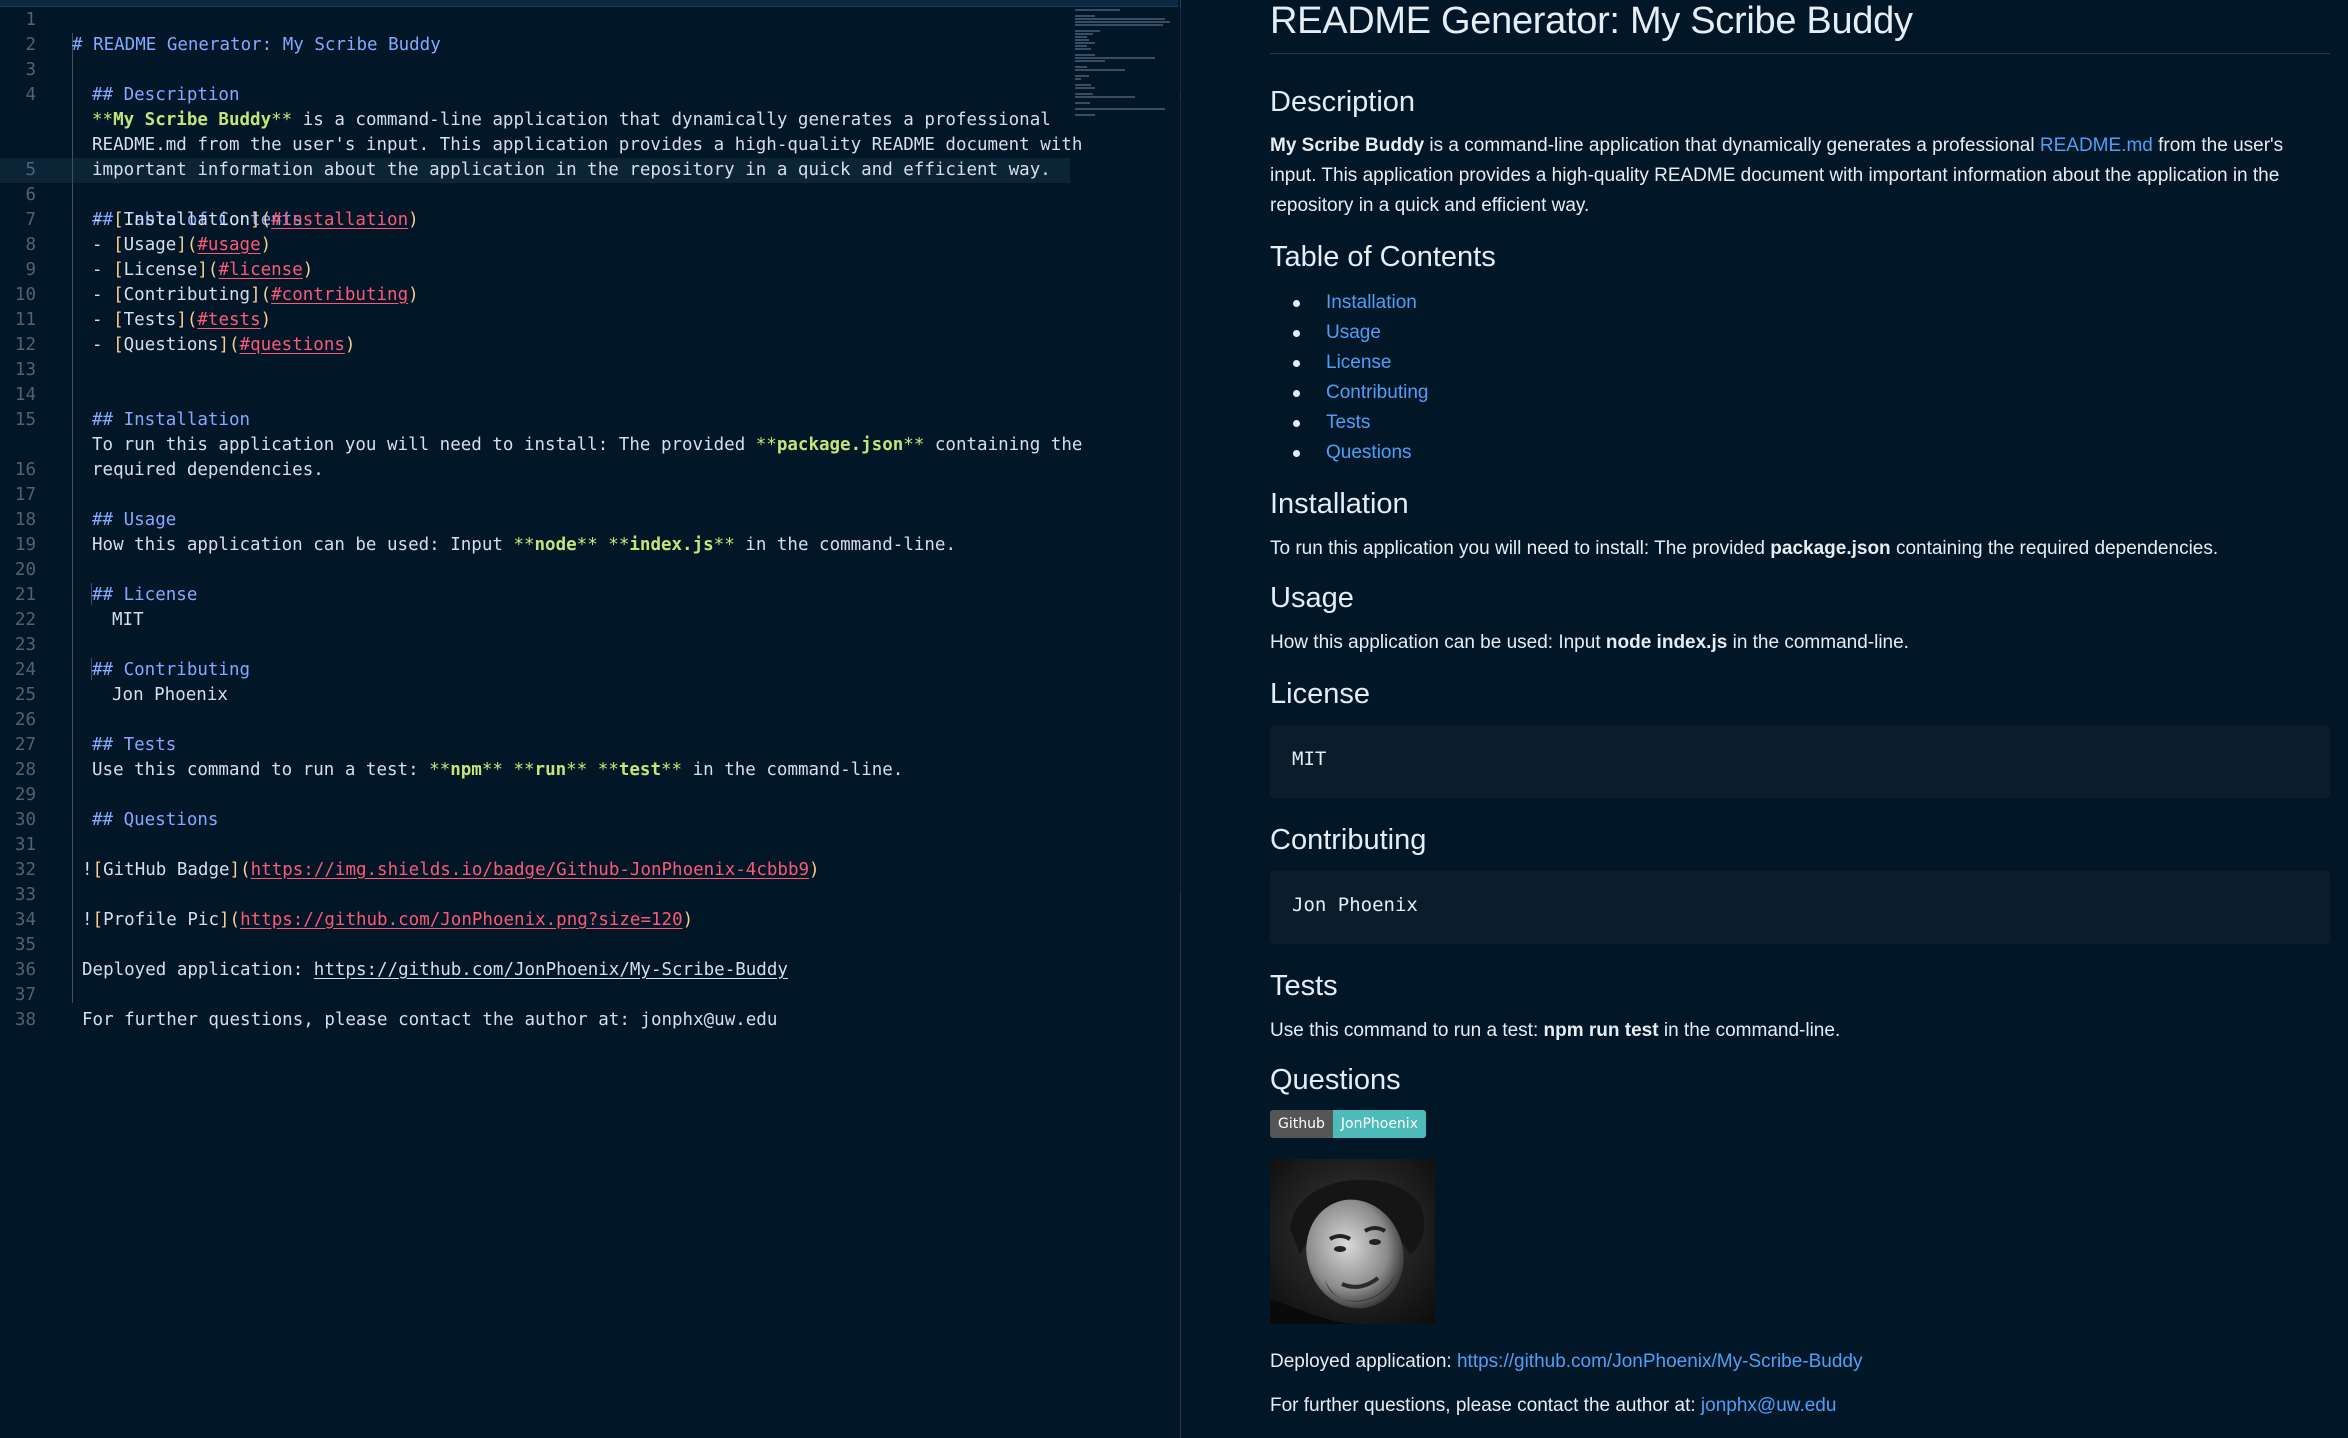 The height and width of the screenshot is (1438, 2348). What do you see at coordinates (1800, 761) in the screenshot?
I see `license-codeblock: MIT` at bounding box center [1800, 761].